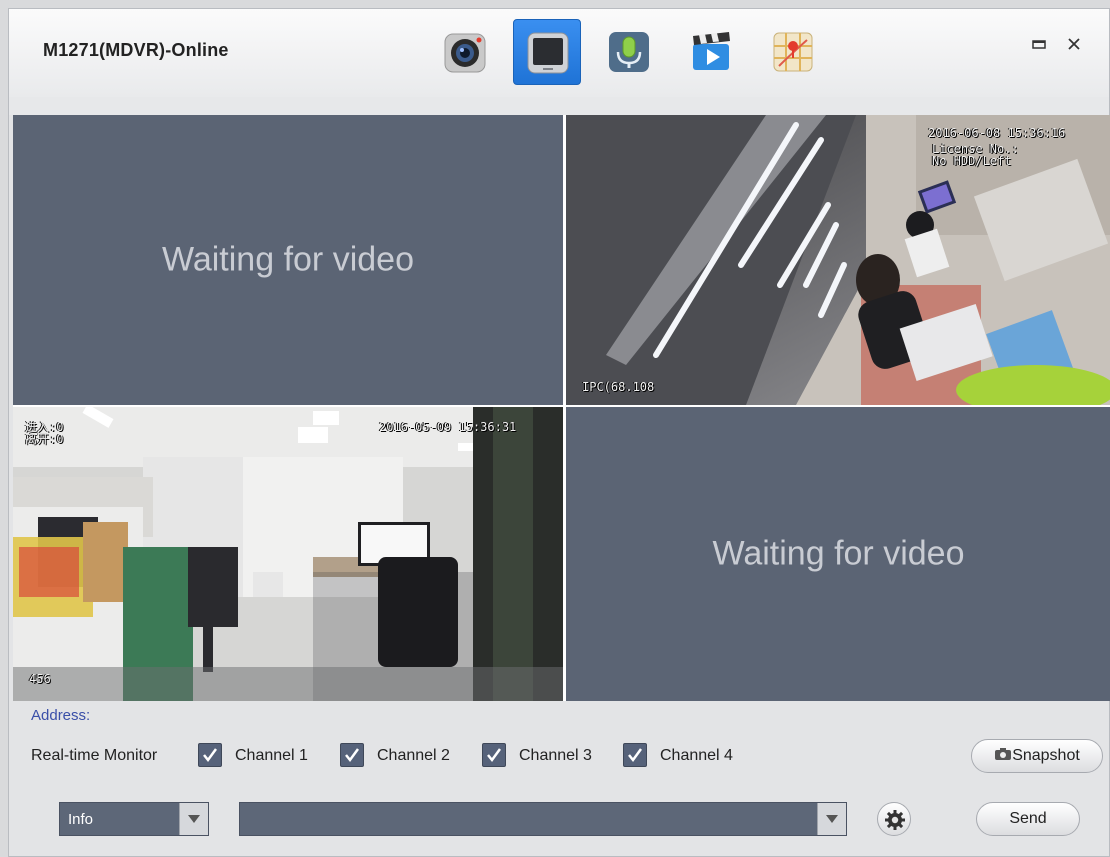 This screenshot has height=857, width=1110. Describe the element at coordinates (448, 427) in the screenshot. I see `timestamp-overlay: 2016-05-09 15:36:31` at that location.